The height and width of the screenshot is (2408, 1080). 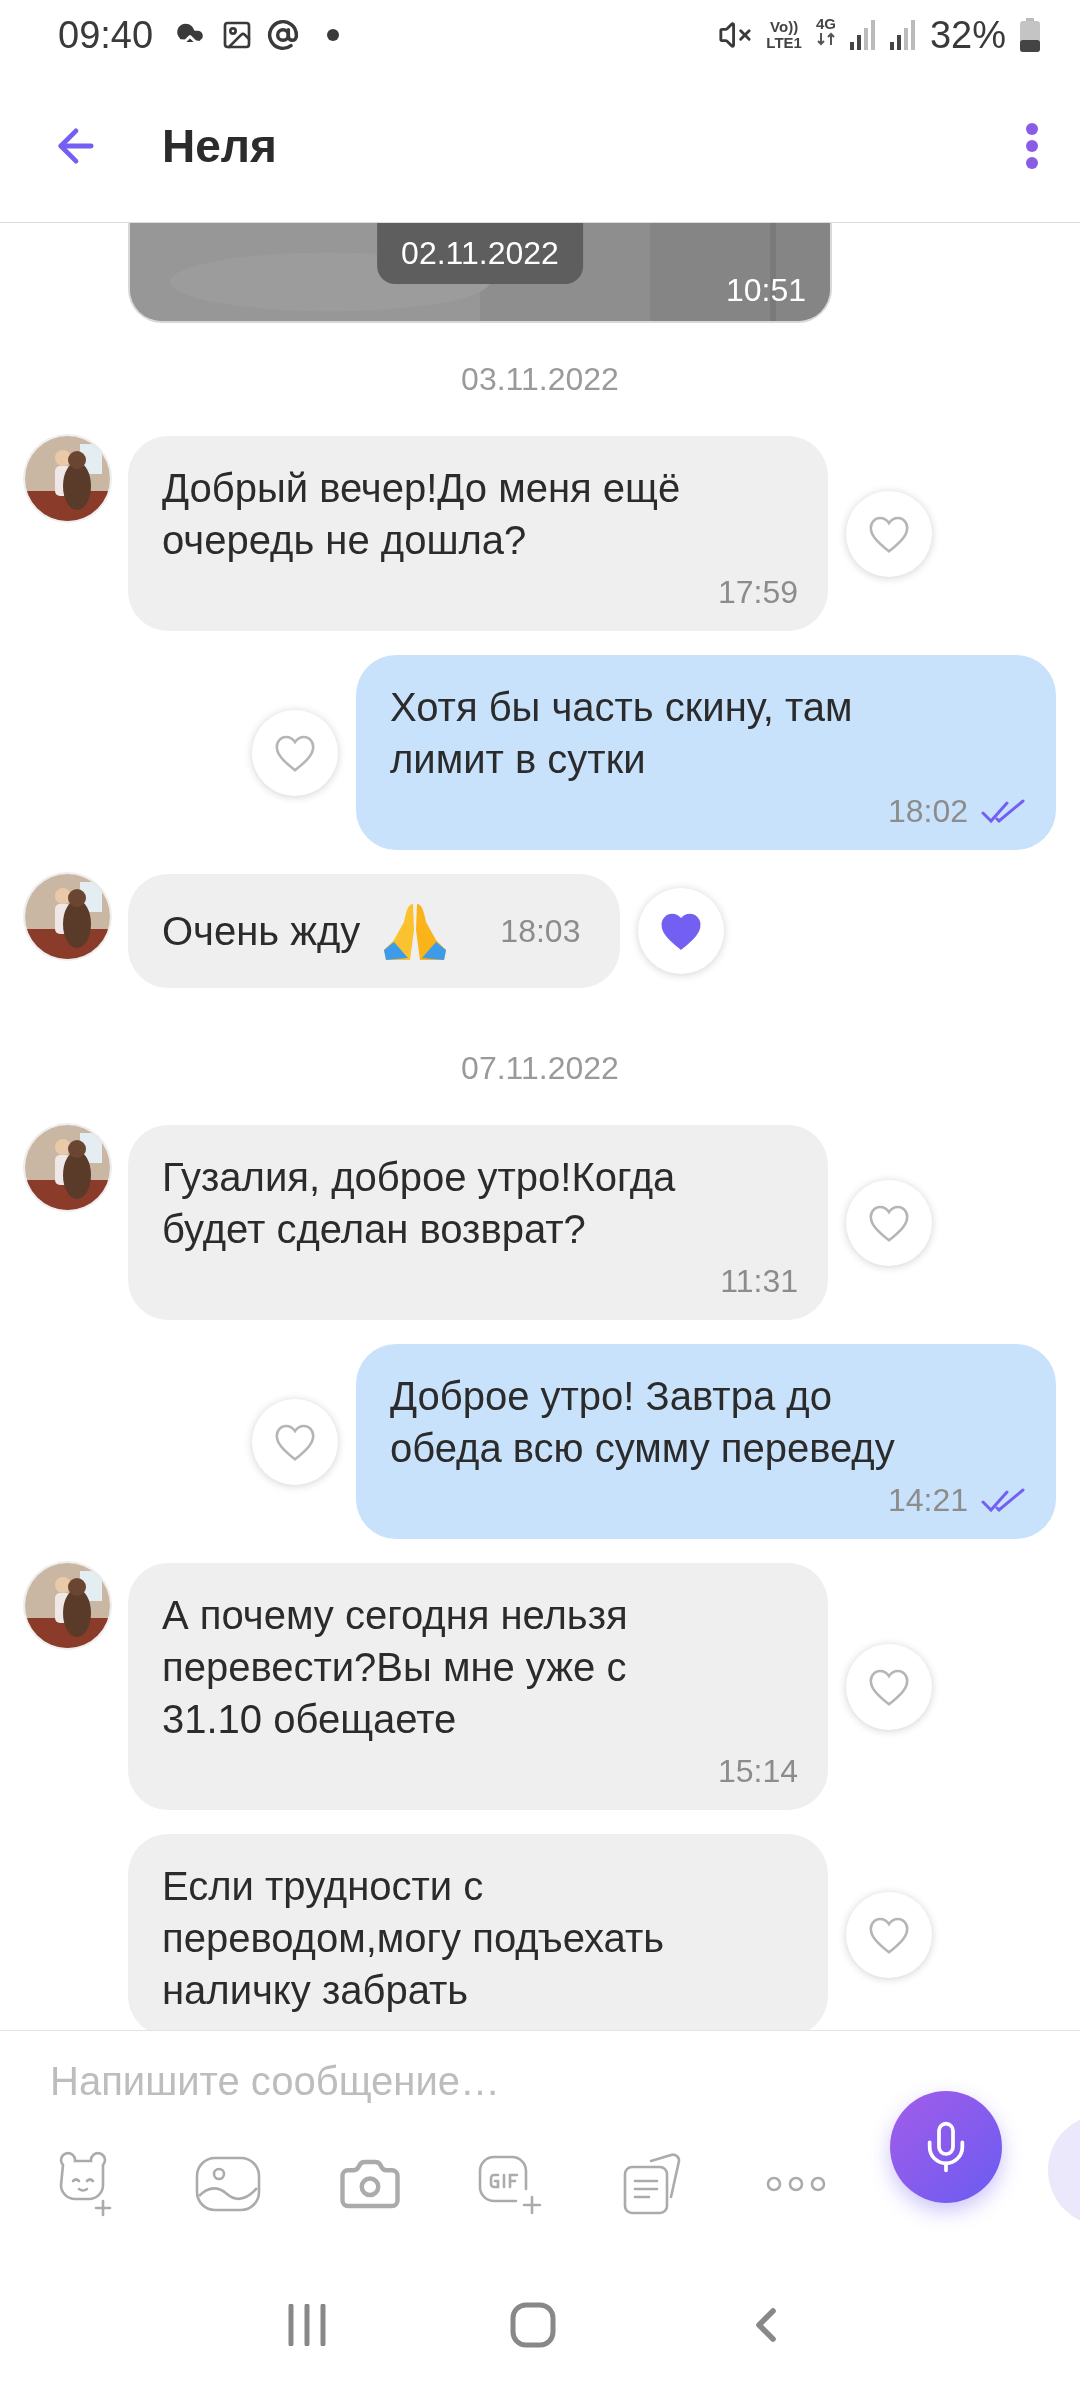 I want to click on message-time: 18:02, so click(x=927, y=811).